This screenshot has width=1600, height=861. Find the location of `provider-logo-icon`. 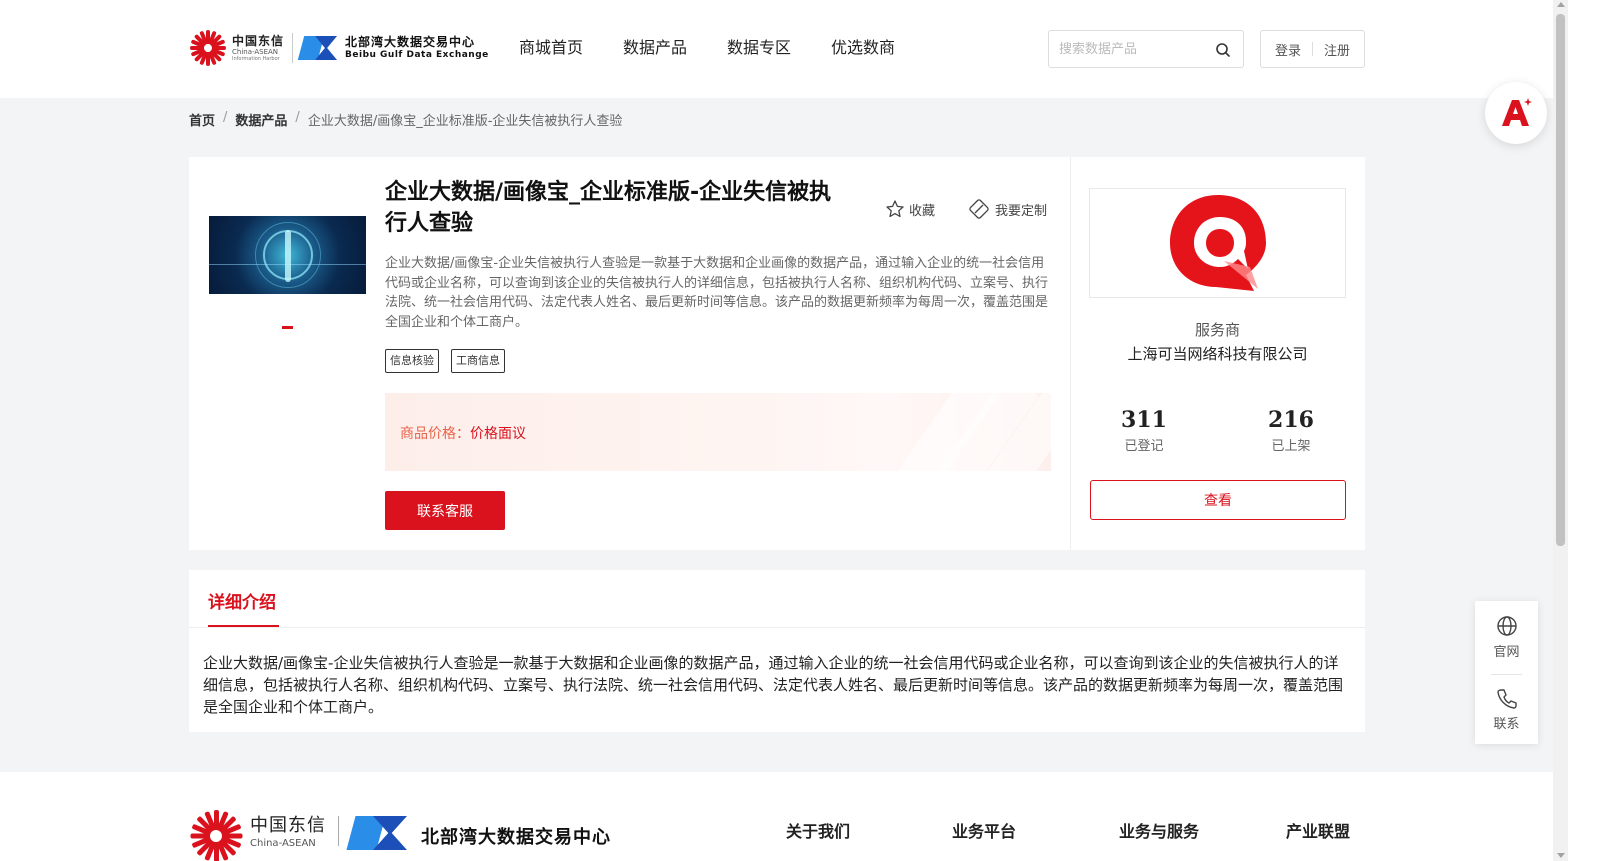

provider-logo-icon is located at coordinates (1217, 243).